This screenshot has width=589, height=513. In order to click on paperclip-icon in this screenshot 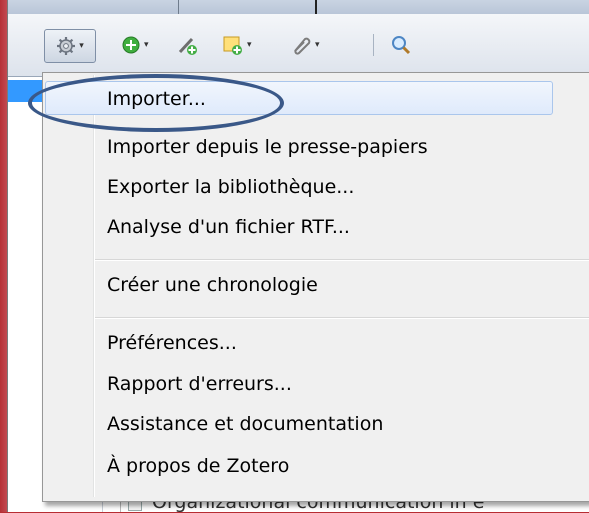, I will do `click(302, 46)`.